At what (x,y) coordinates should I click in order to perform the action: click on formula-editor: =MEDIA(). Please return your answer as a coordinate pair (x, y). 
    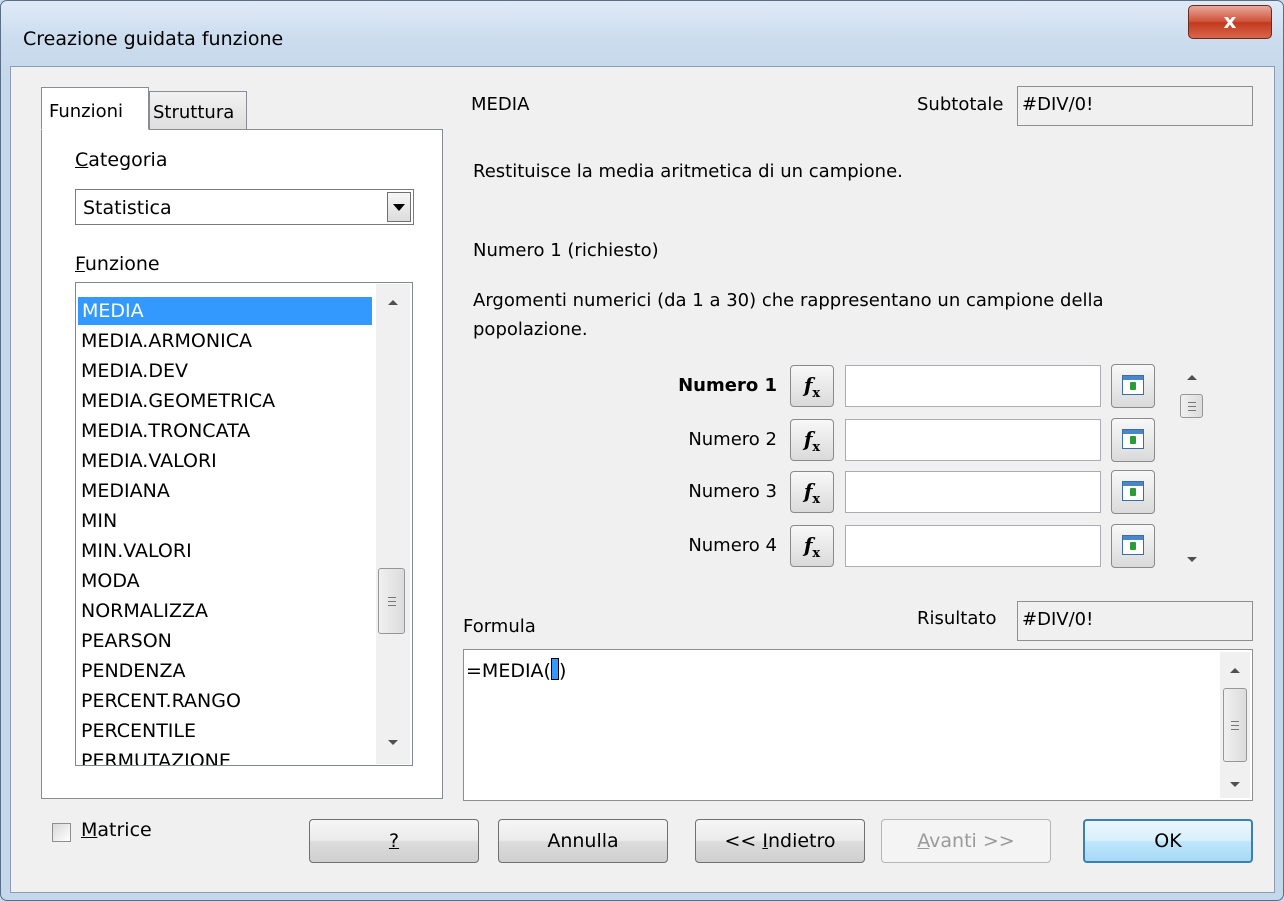
    Looking at the image, I should click on (858, 725).